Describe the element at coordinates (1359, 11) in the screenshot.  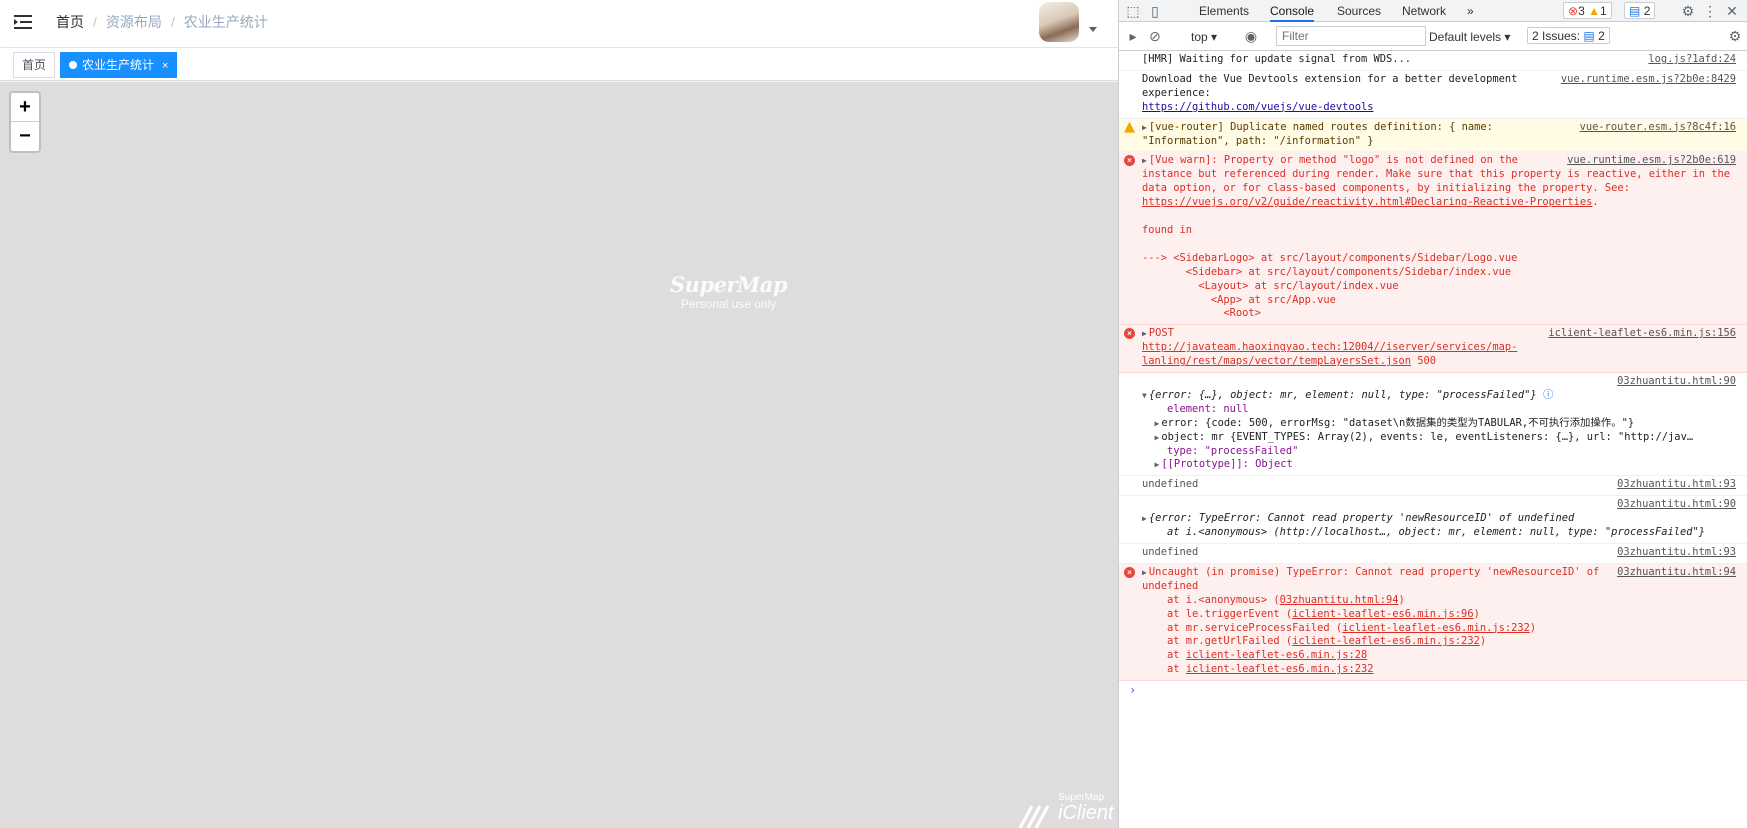
I see `tab-sources: Sources` at that location.